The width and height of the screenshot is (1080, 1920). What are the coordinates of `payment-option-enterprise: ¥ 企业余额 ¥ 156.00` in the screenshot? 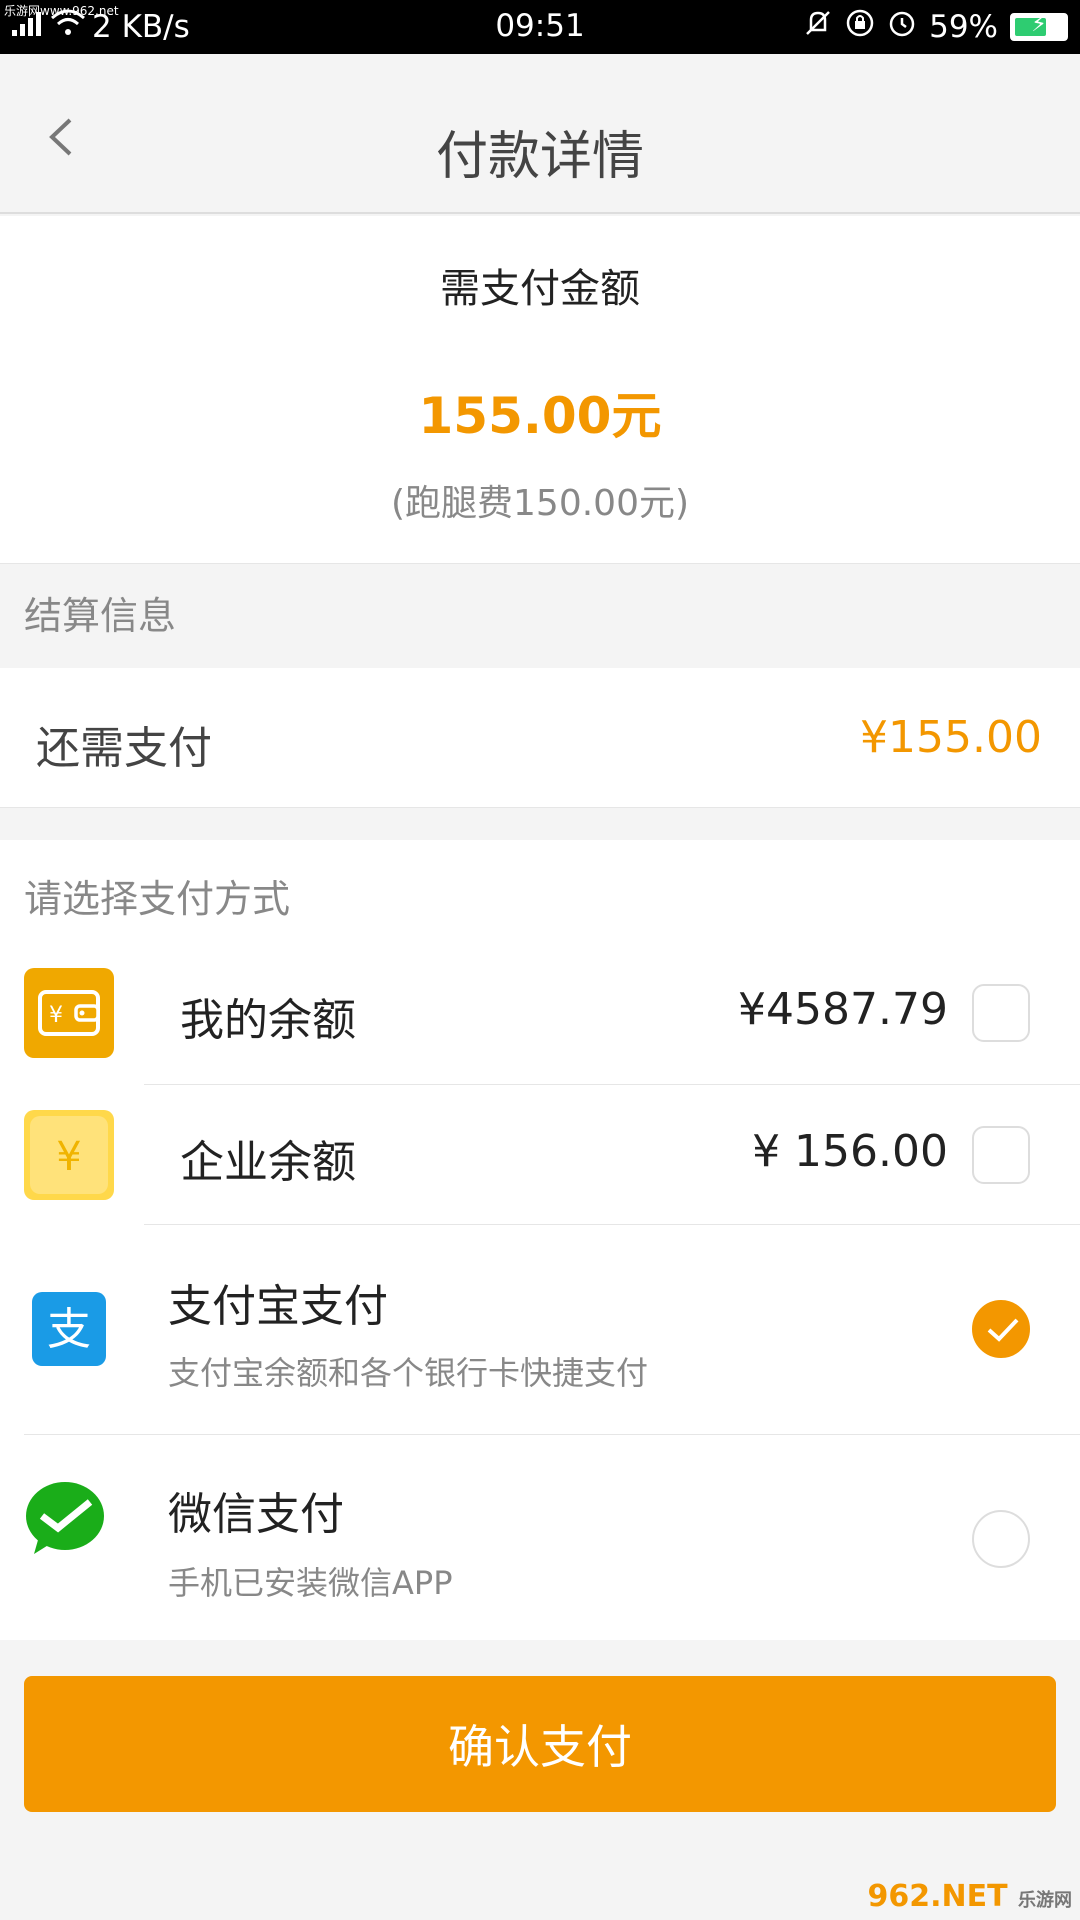 It's located at (540, 1180).